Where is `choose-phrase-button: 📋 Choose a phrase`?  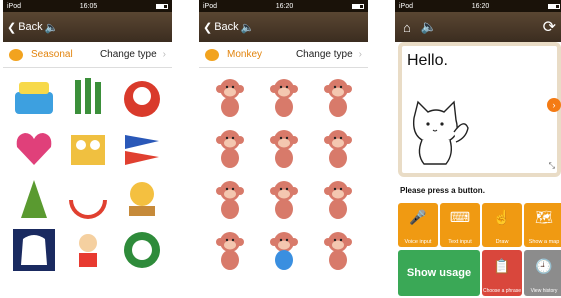 choose-phrase-button: 📋 Choose a phrase is located at coordinates (502, 273).